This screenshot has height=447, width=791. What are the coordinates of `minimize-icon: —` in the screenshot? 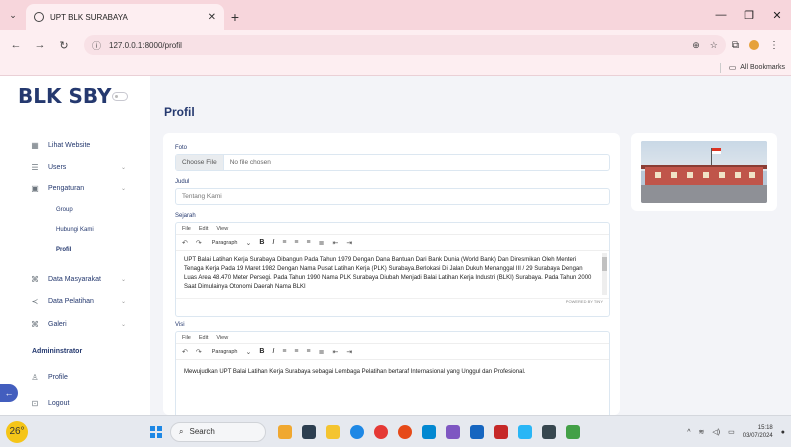 It's located at (721, 15).